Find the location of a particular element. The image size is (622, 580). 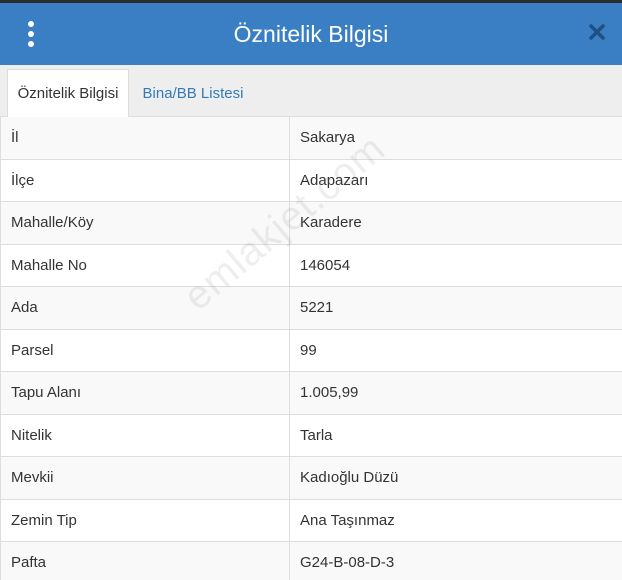

attribute-label: Parsel is located at coordinates (145, 350).